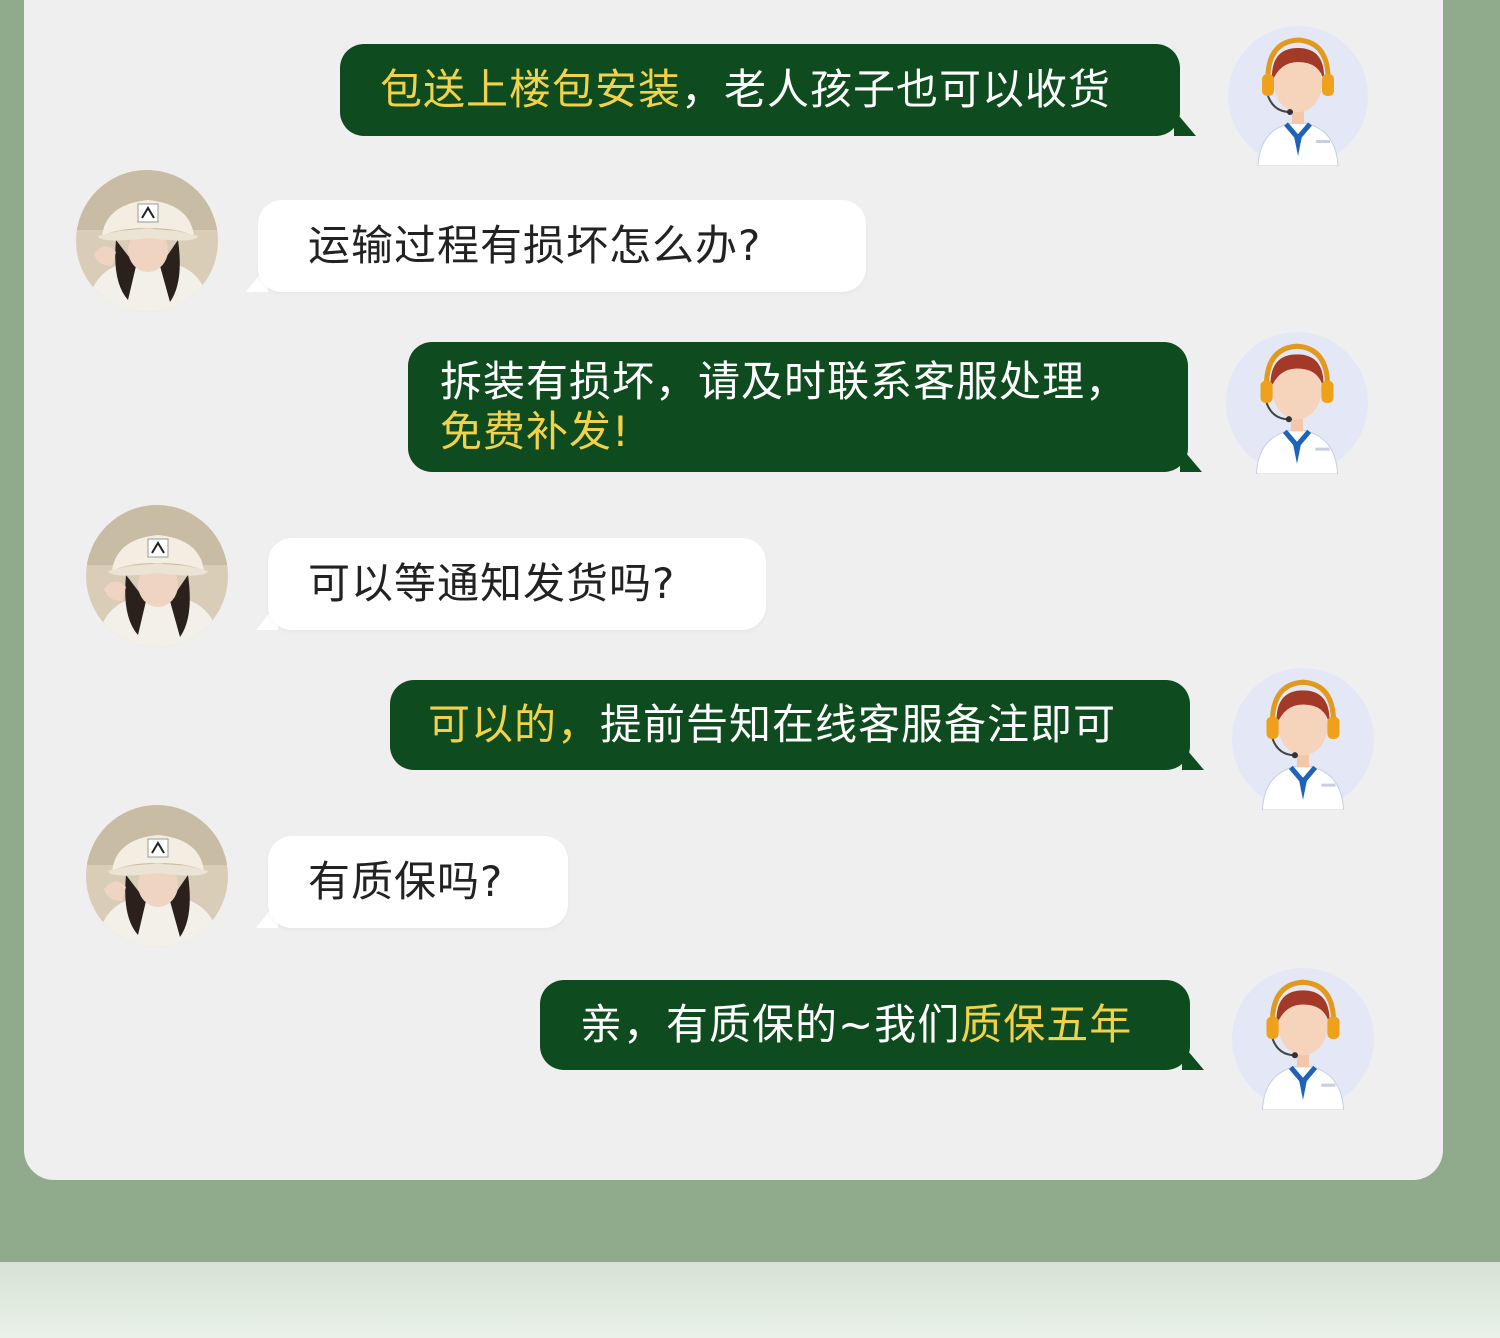  Describe the element at coordinates (1046, 1024) in the screenshot. I see `message-highlight: 质保五年` at that location.